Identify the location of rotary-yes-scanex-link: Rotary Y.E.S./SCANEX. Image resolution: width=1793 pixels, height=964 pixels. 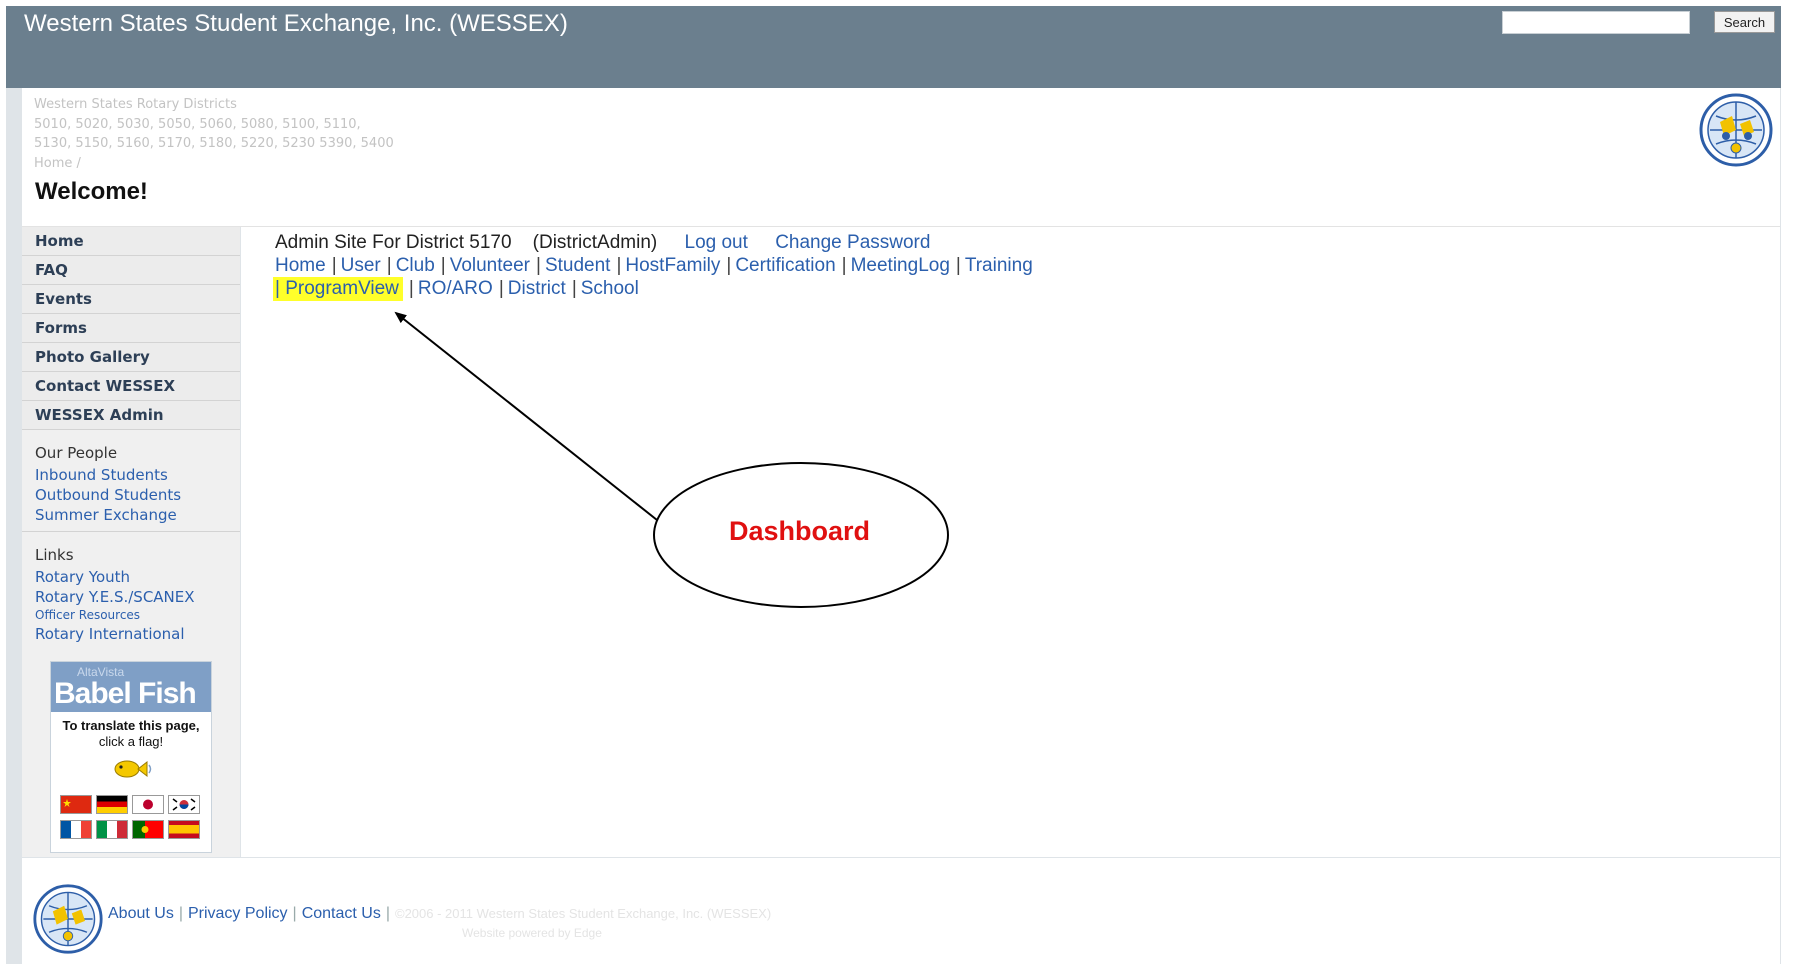
(137, 597).